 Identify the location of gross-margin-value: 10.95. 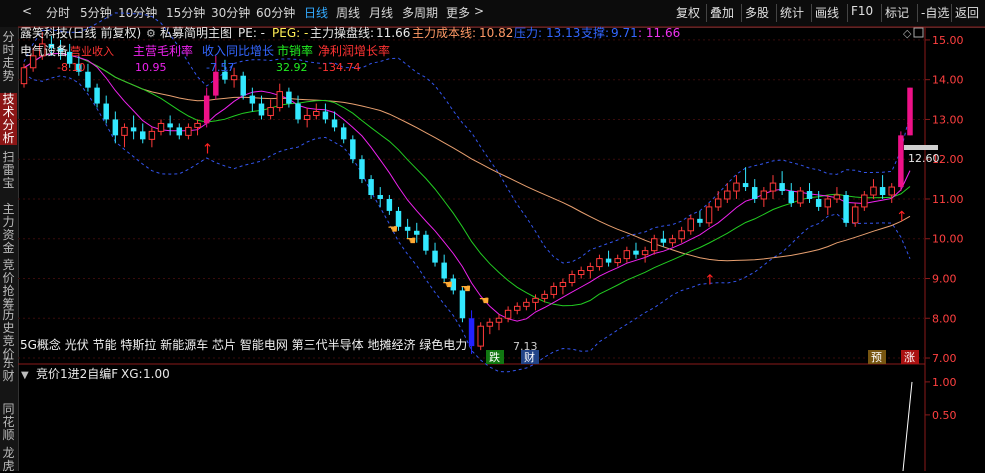
(151, 67).